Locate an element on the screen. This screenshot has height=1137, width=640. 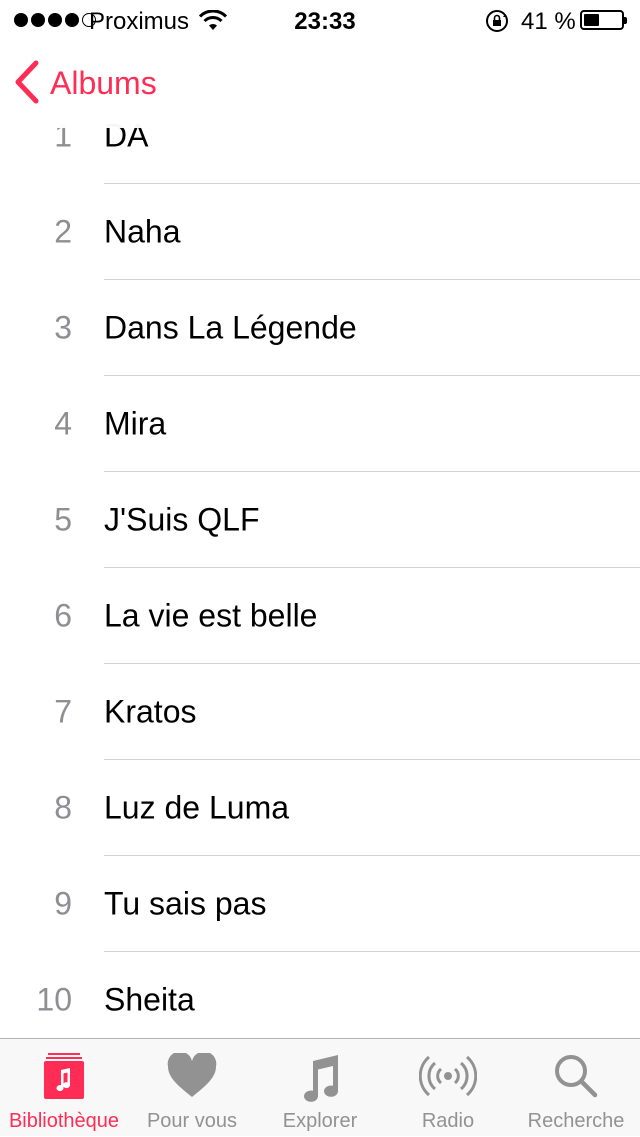
orientation-lock-icon is located at coordinates (497, 24).